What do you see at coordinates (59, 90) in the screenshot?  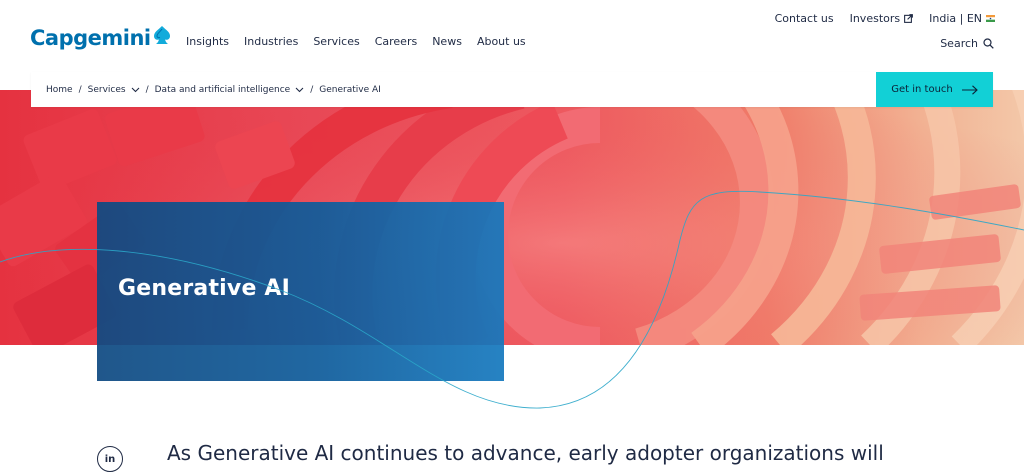 I see `breadcrumb-home: Home` at bounding box center [59, 90].